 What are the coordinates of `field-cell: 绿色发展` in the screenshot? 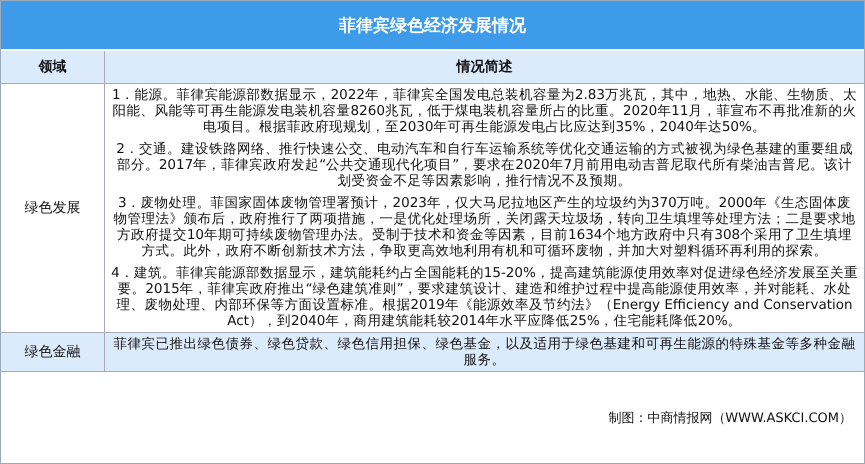 It's located at (53, 208).